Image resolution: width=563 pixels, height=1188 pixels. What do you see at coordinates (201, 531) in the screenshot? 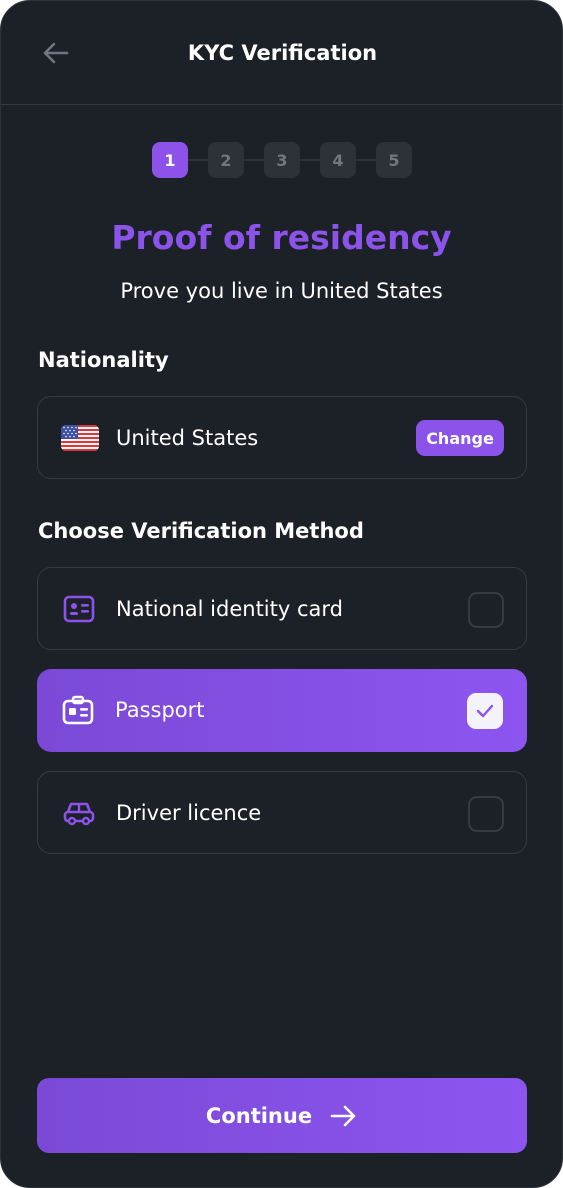
I see `verification-method-label: Choose Verification Method` at bounding box center [201, 531].